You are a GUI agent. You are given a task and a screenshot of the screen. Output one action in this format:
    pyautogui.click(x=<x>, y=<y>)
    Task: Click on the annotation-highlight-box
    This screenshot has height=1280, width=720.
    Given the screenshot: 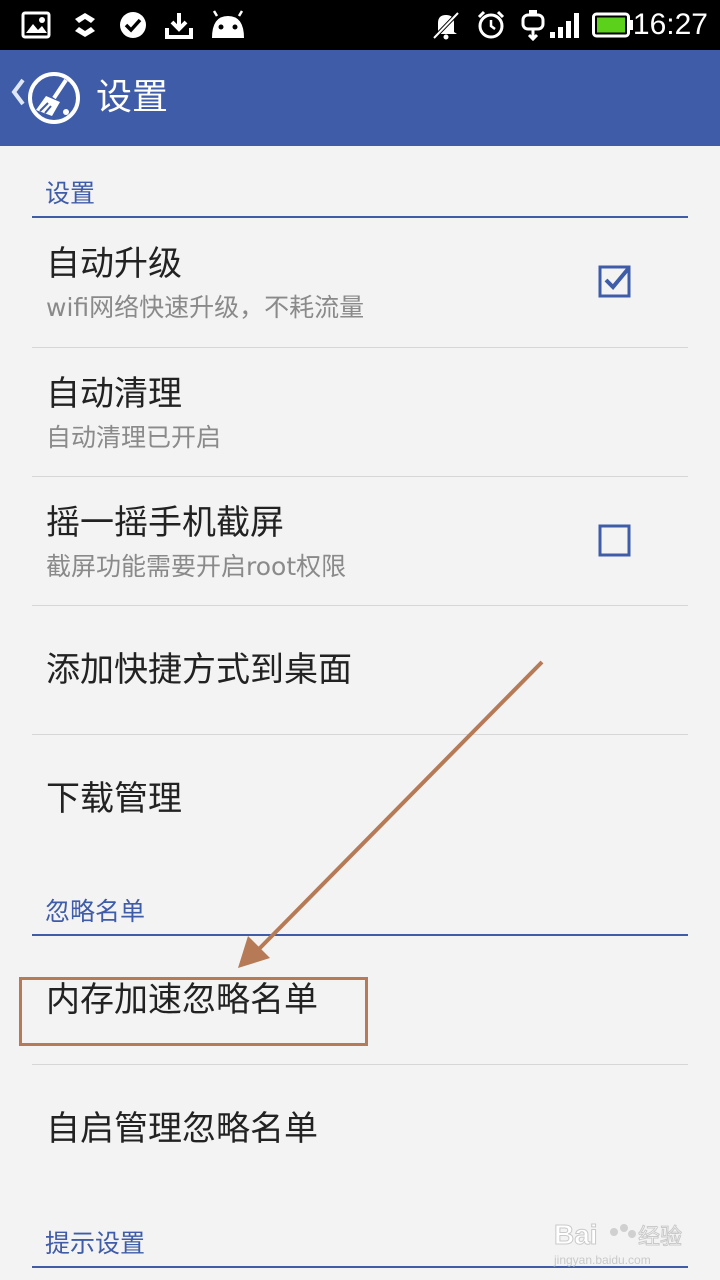 What is the action you would take?
    pyautogui.click(x=193, y=1011)
    